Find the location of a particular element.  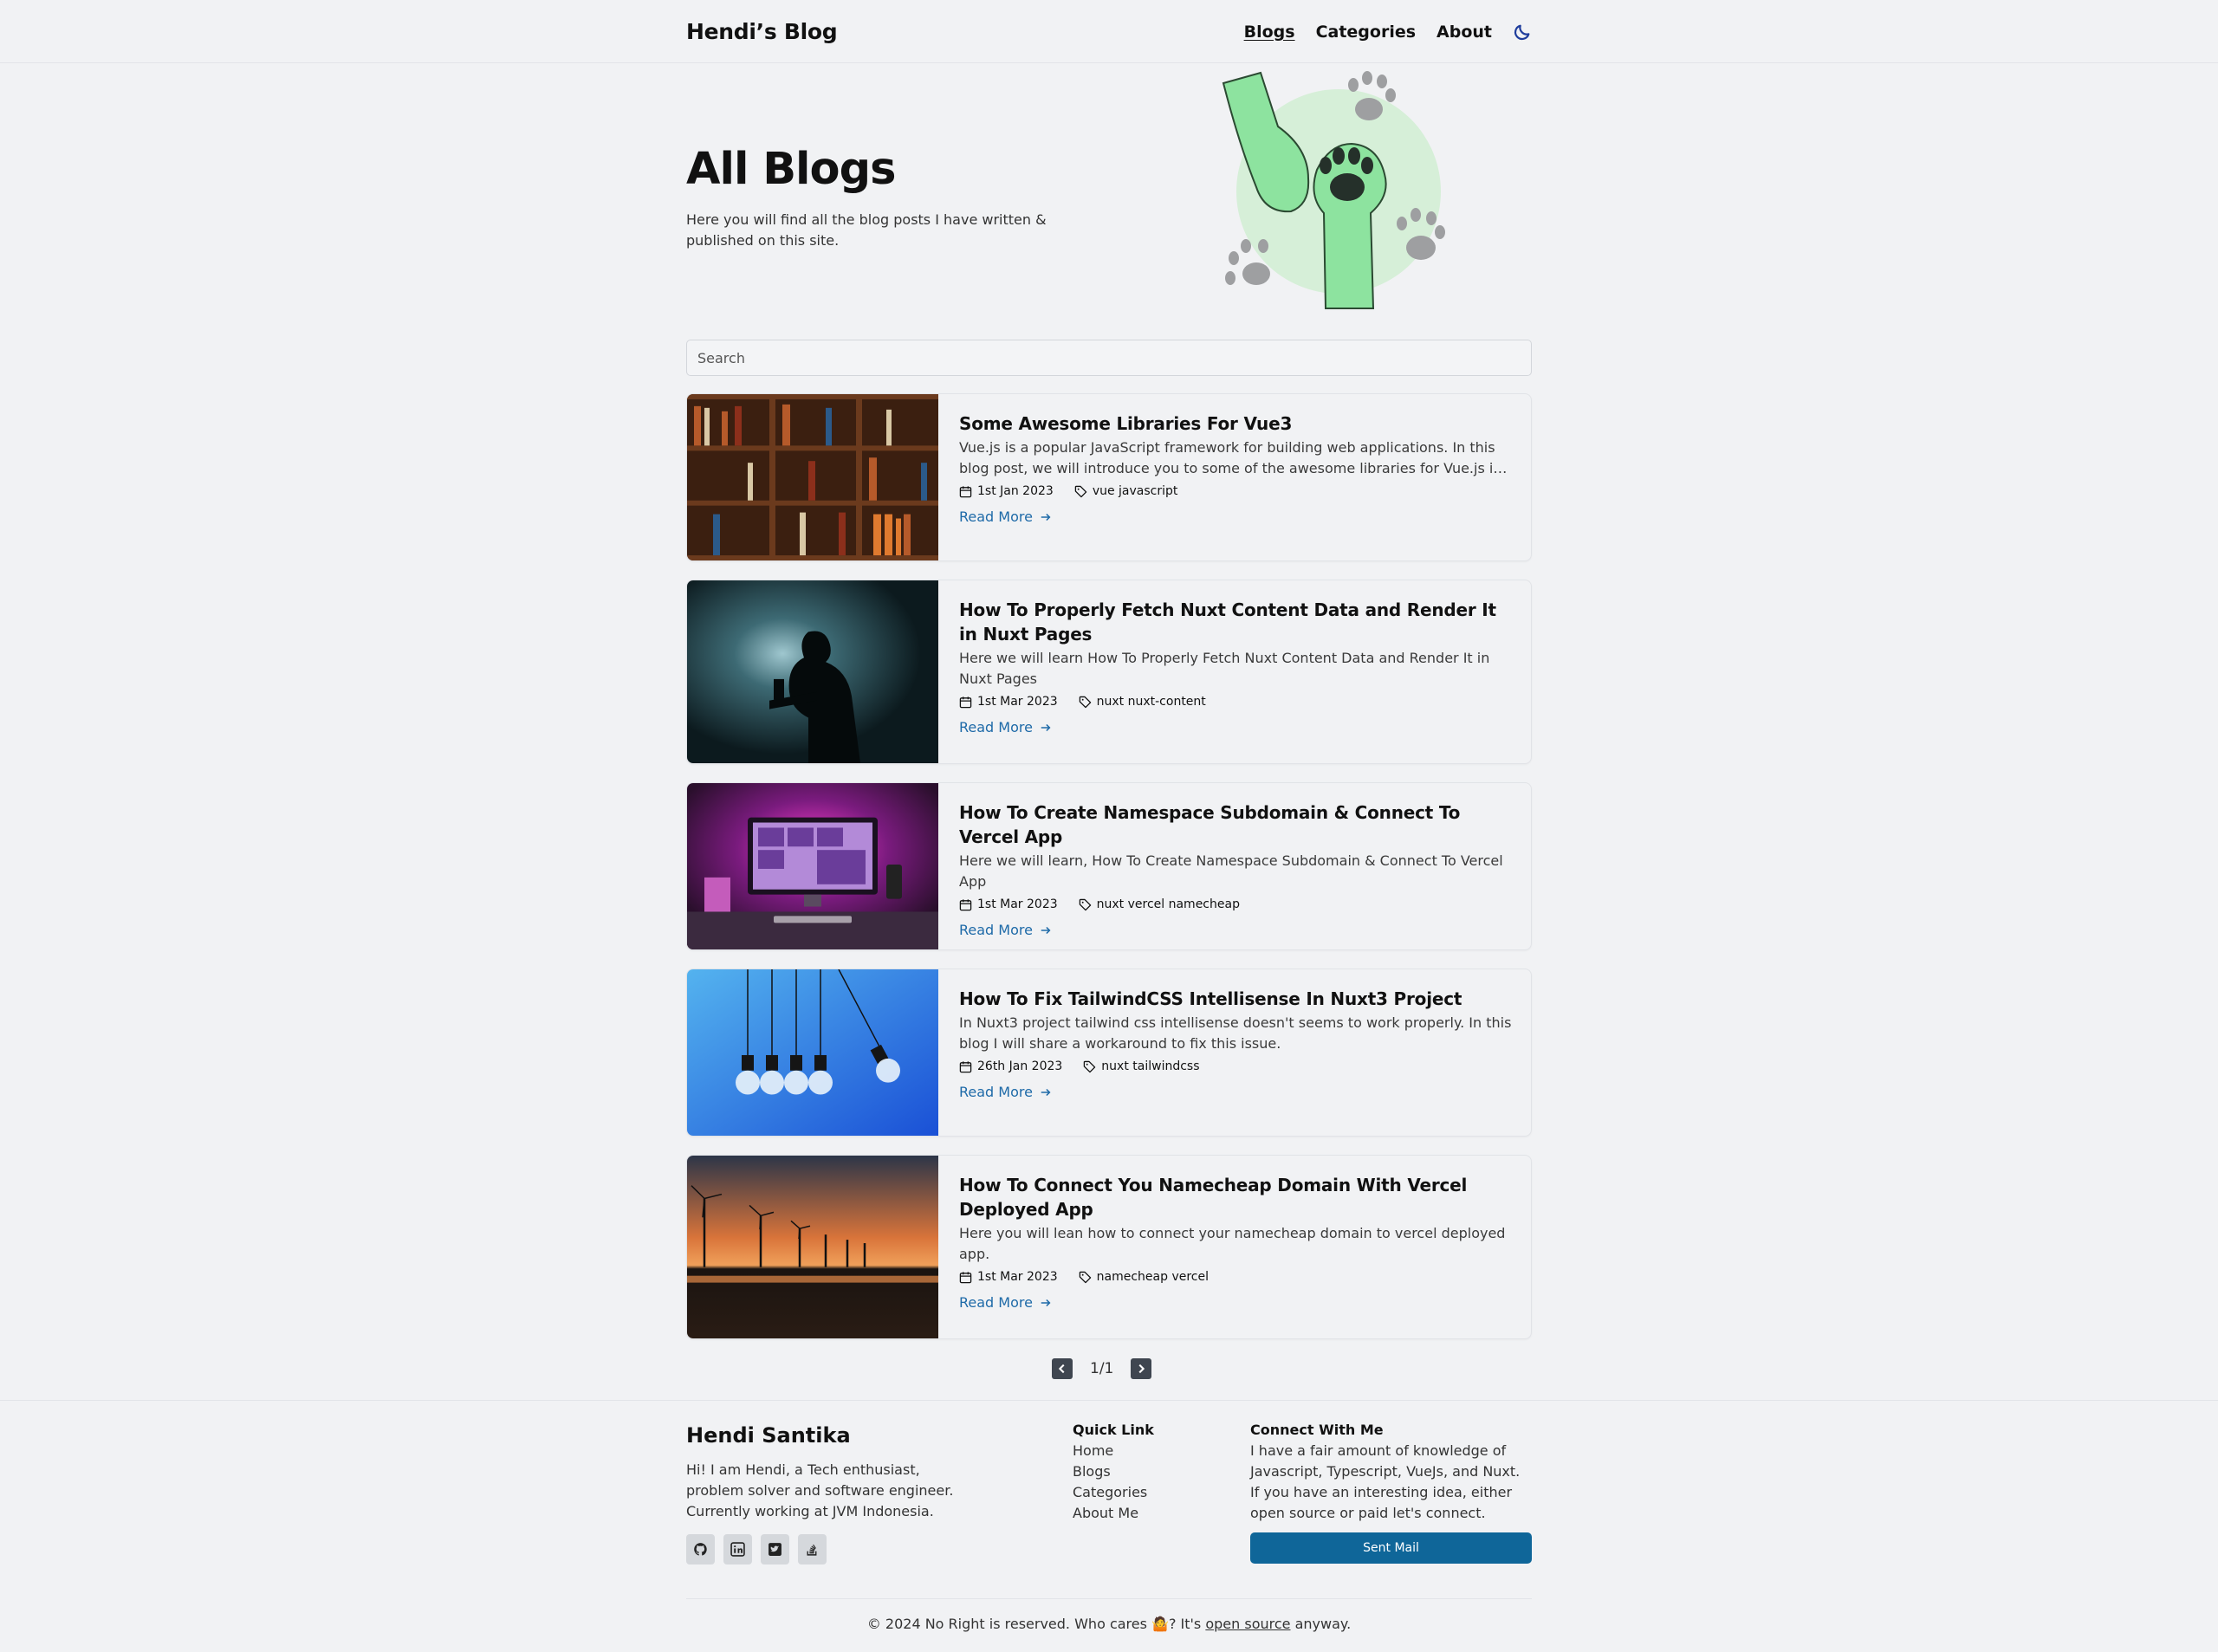

nav-about: About is located at coordinates (1465, 32).